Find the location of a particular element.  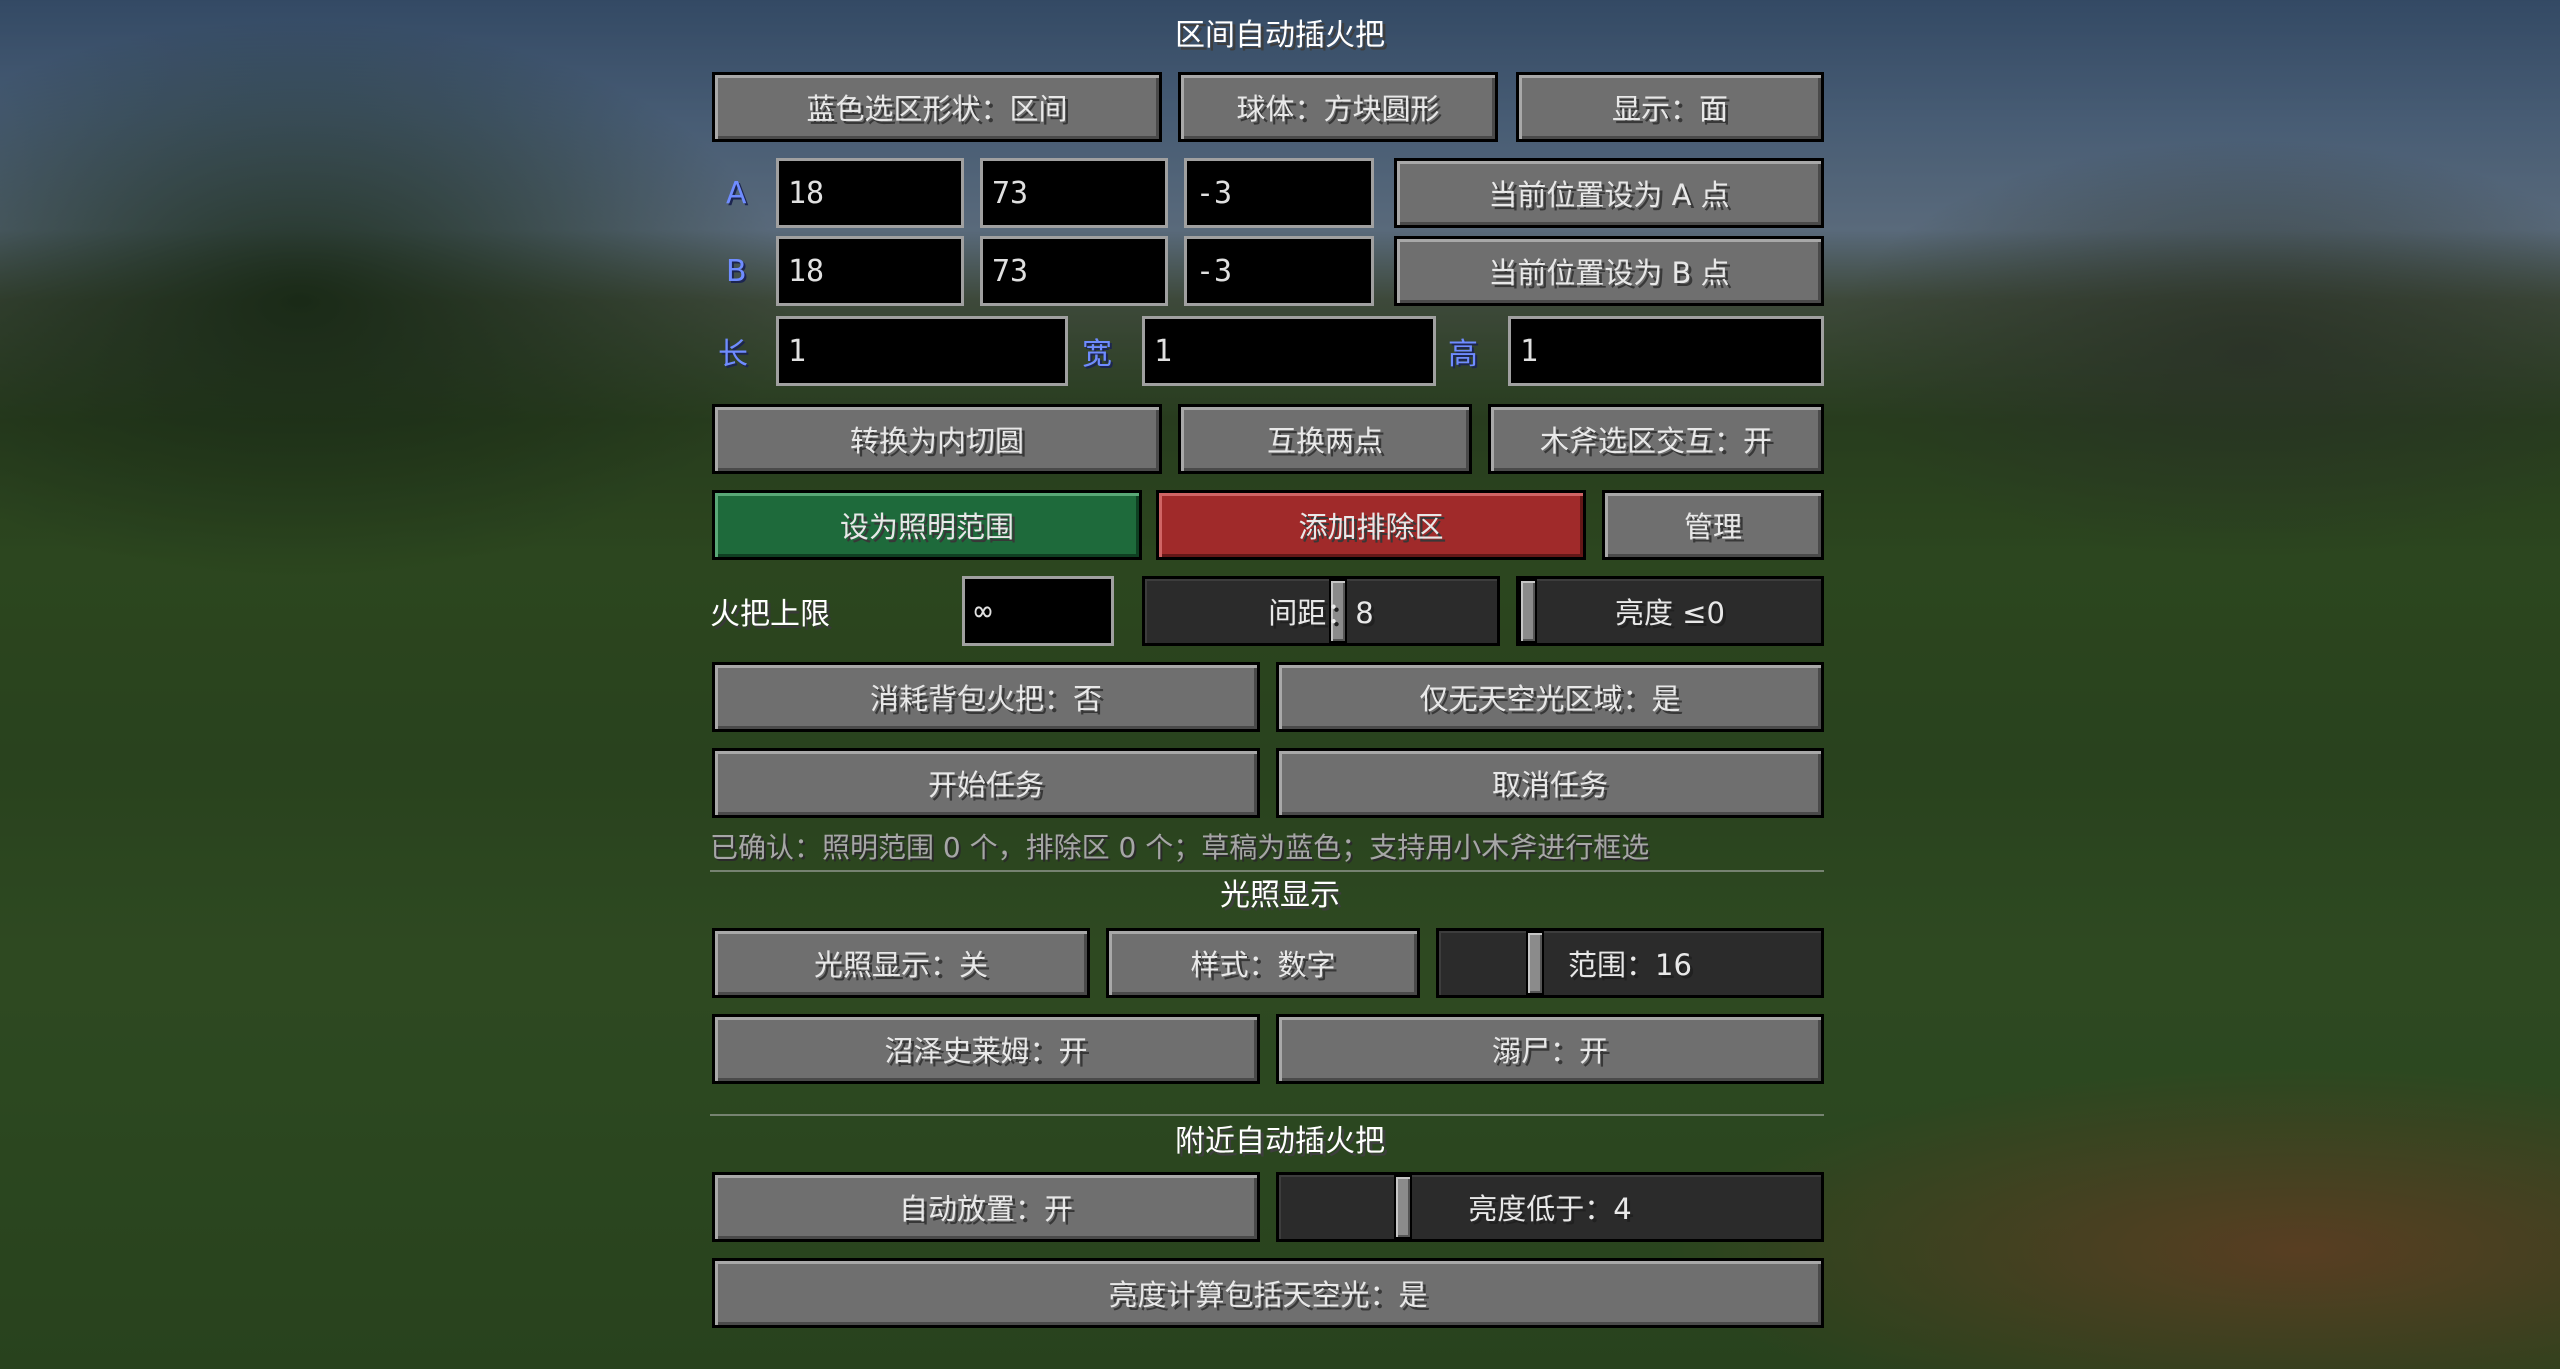

brightness-threshold-slider-label: 亮度低于：4 is located at coordinates (1550, 1209).